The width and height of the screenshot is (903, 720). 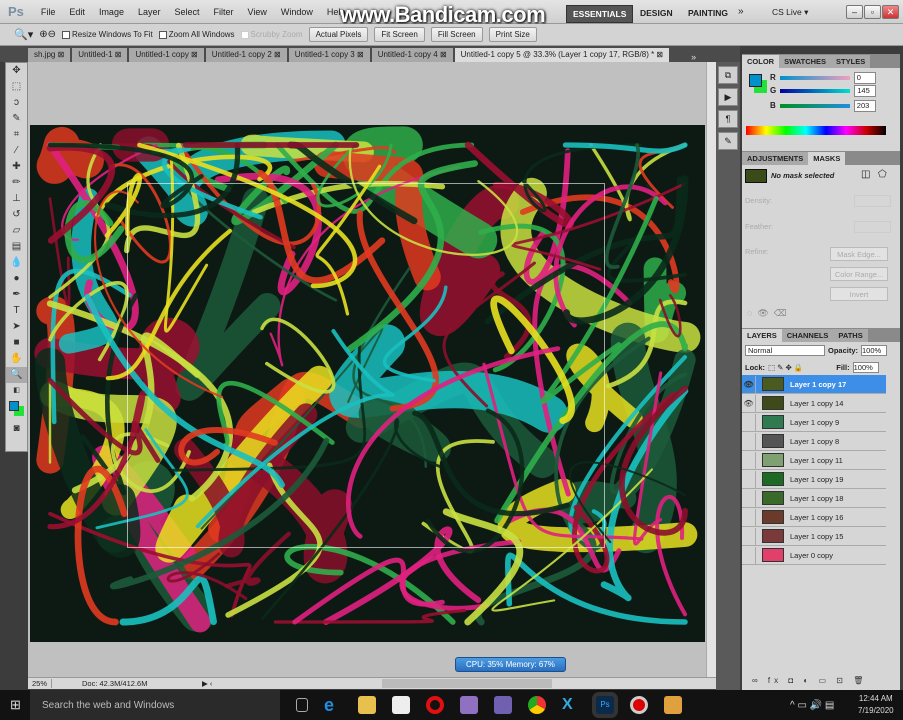 I want to click on feather-field, so click(x=872, y=227).